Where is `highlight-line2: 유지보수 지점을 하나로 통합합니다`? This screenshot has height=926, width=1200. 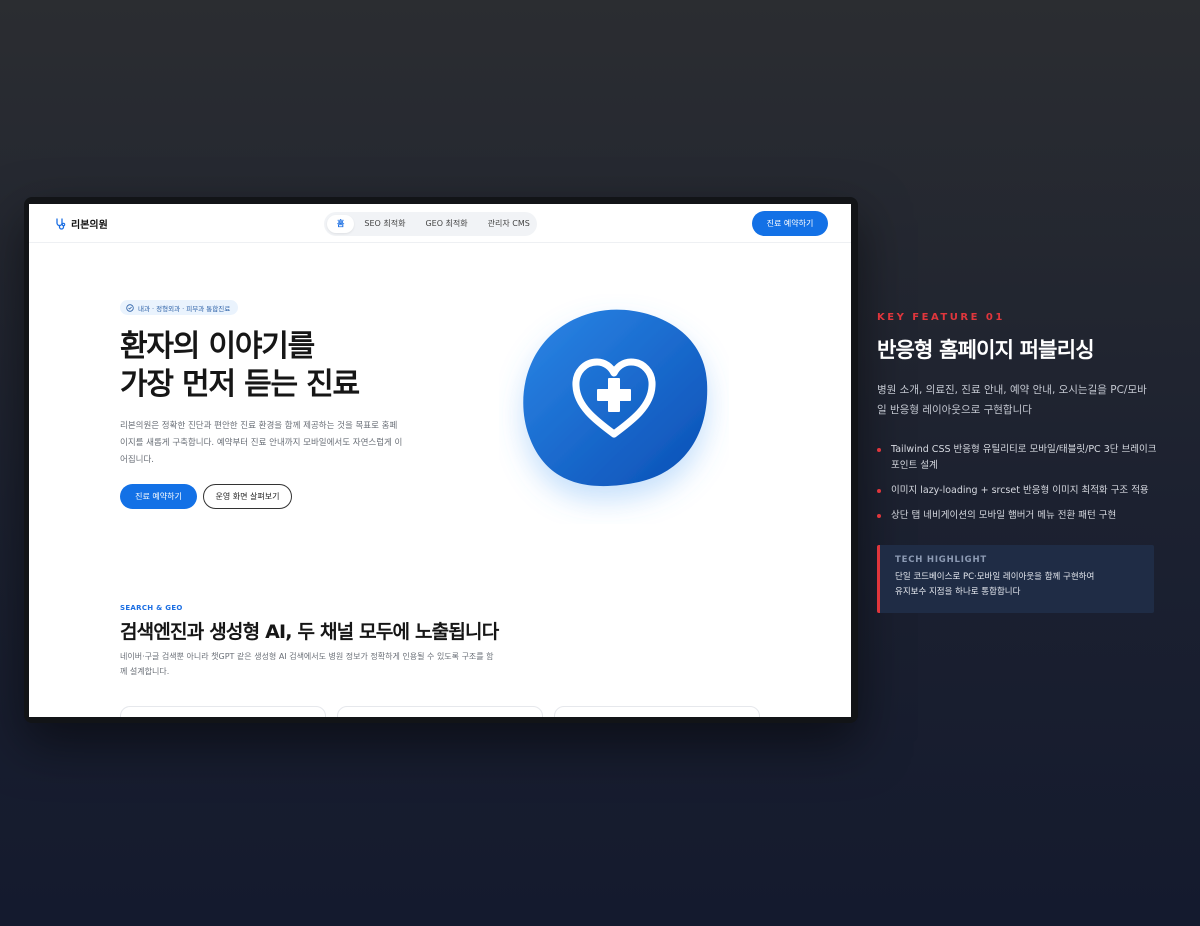
highlight-line2: 유지보수 지점을 하나로 통합합니다 is located at coordinates (958, 592).